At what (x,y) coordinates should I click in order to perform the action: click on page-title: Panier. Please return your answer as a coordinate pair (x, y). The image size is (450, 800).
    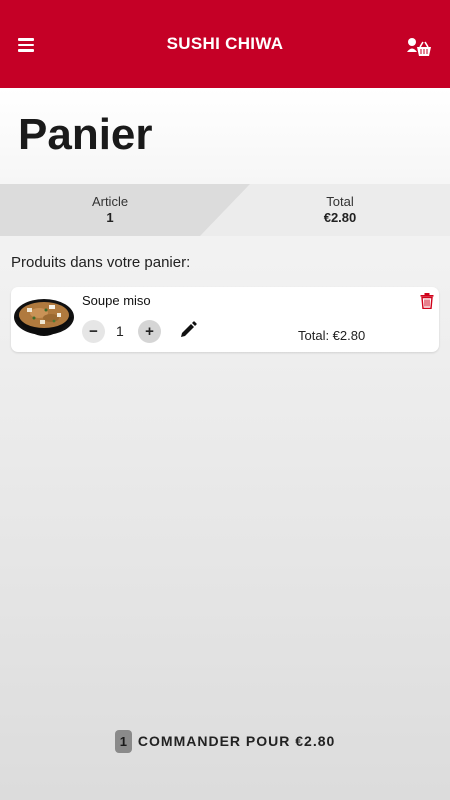
    Looking at the image, I should click on (85, 134).